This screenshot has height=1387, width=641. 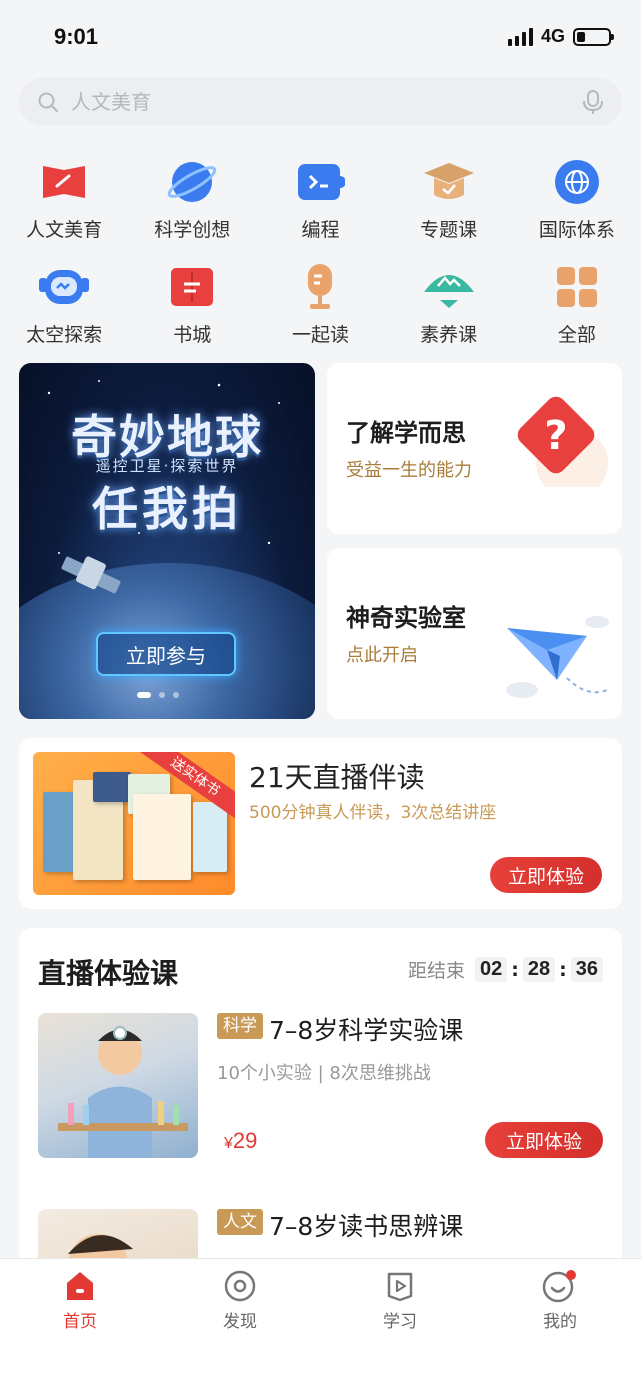 I want to click on tab-discover: 发现, so click(x=240, y=1300).